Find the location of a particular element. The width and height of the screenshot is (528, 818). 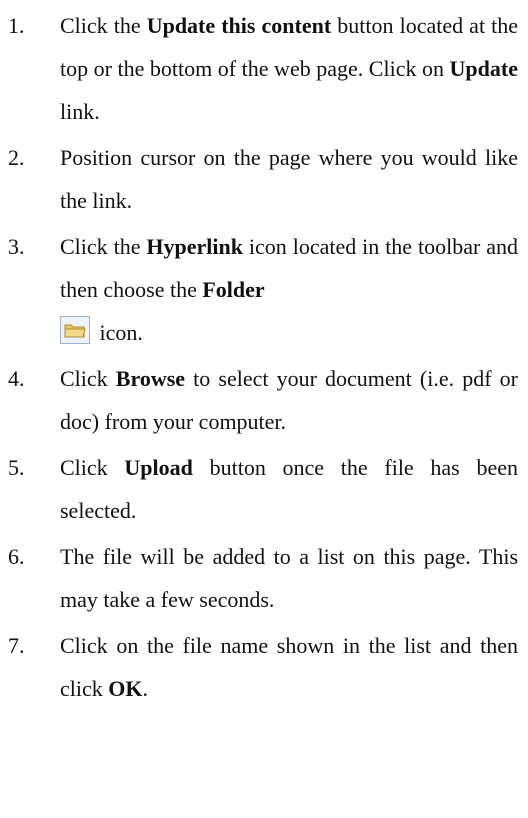

step-text-part: . is located at coordinates (145, 688).